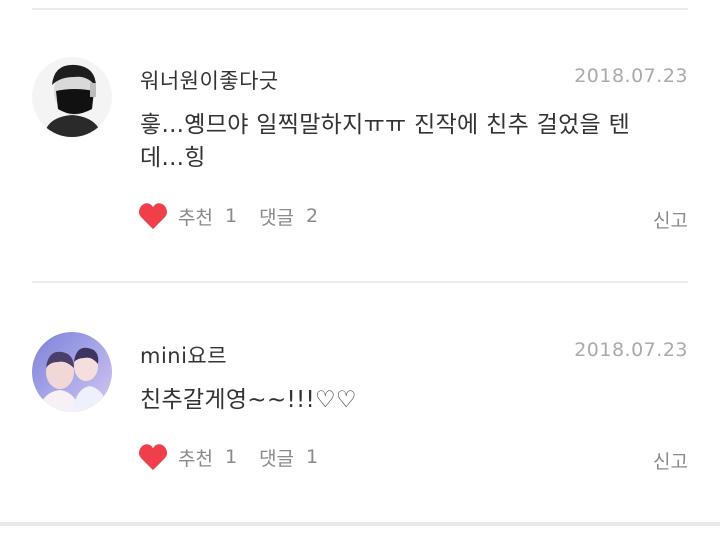  What do you see at coordinates (360, 9) in the screenshot?
I see `top-divider` at bounding box center [360, 9].